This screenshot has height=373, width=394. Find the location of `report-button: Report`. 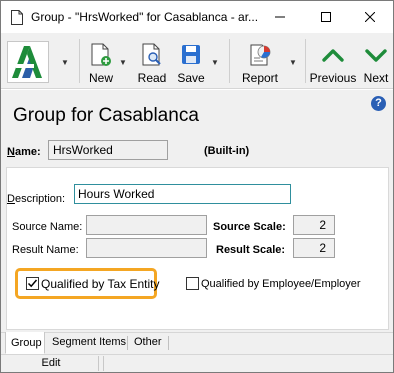

report-button: Report is located at coordinates (260, 62).